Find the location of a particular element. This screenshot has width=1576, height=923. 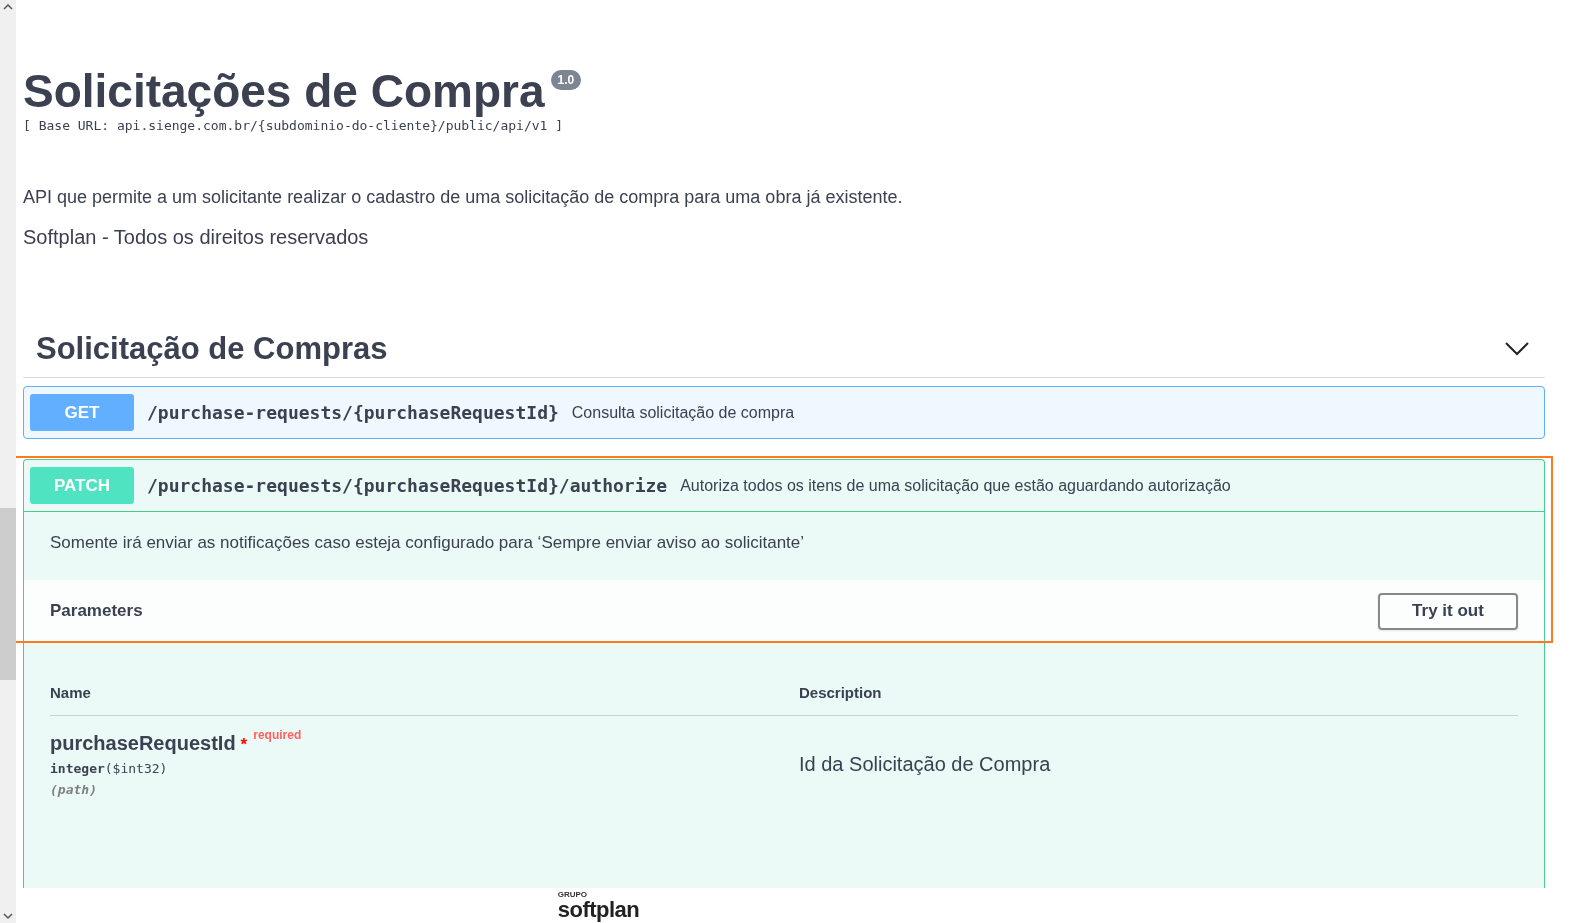

base-url: [ Base URL: api.sienge.com.br/{subdominio-do-cliente}/public/api/v1 ] is located at coordinates (294, 125).